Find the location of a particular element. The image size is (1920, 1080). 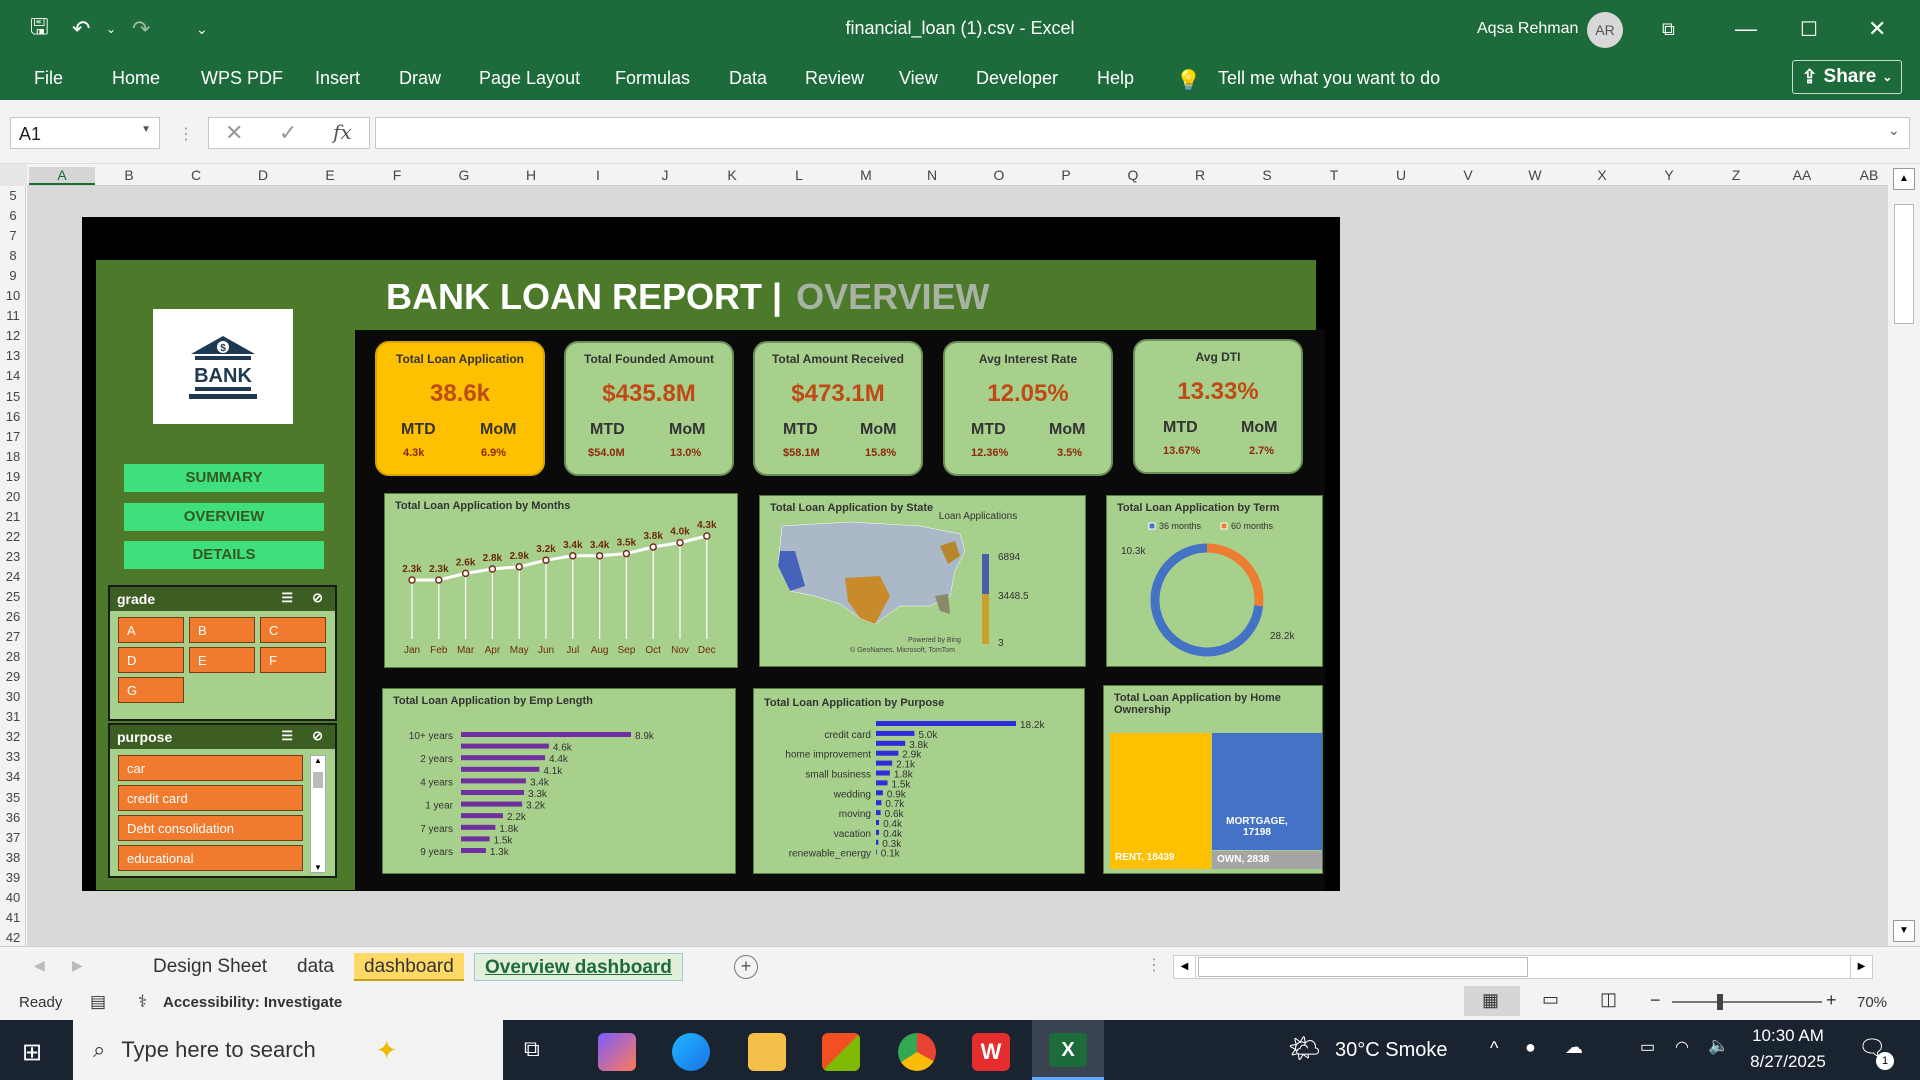

row-header: 31 is located at coordinates (13, 716).